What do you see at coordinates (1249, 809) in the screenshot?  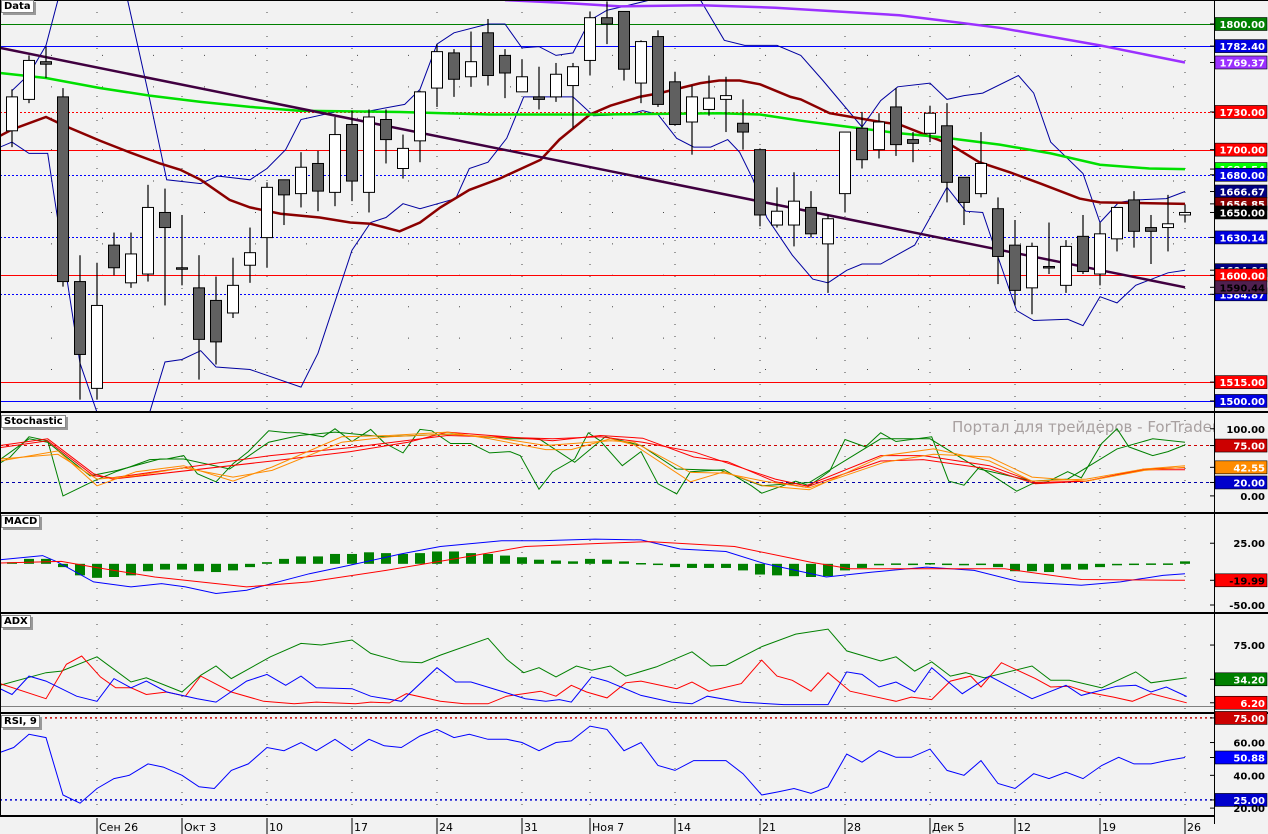 I see `axis-value-label: 20.00` at bounding box center [1249, 809].